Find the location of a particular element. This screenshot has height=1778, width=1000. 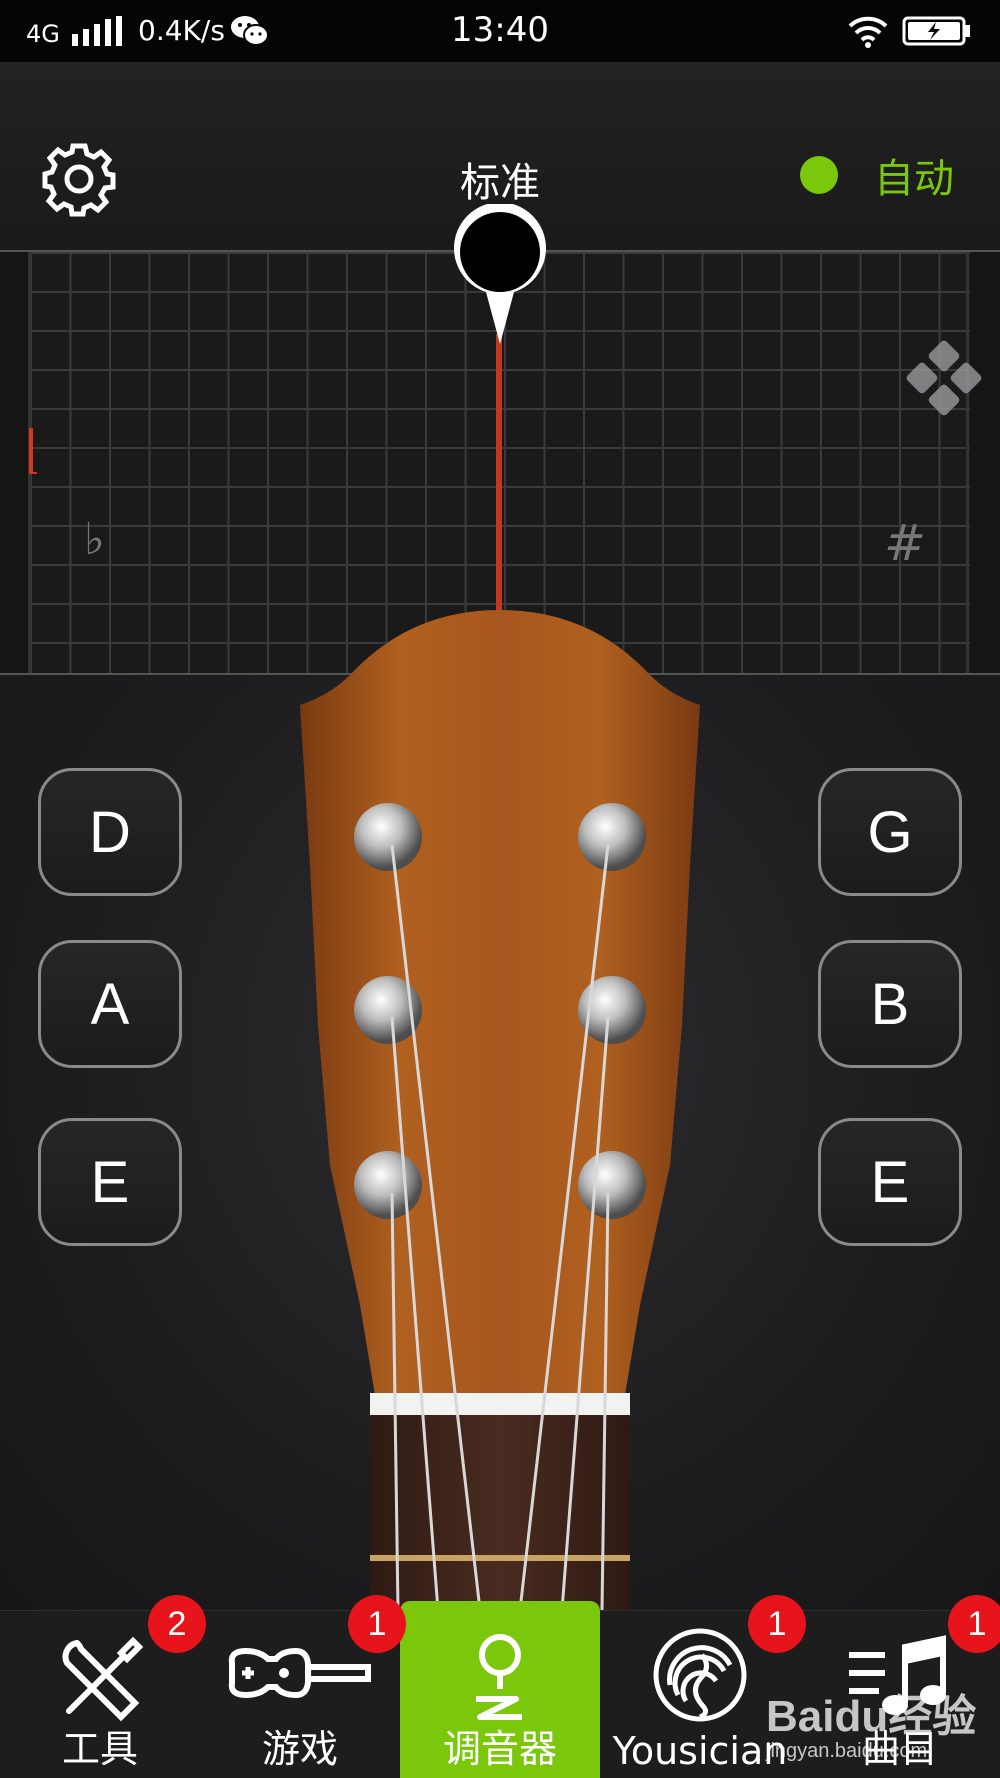

string-button-b: B is located at coordinates (890, 1004).